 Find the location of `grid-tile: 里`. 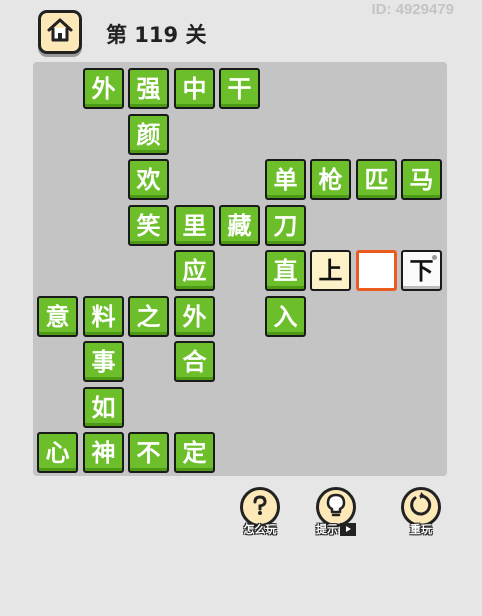

grid-tile: 里 is located at coordinates (194, 225).